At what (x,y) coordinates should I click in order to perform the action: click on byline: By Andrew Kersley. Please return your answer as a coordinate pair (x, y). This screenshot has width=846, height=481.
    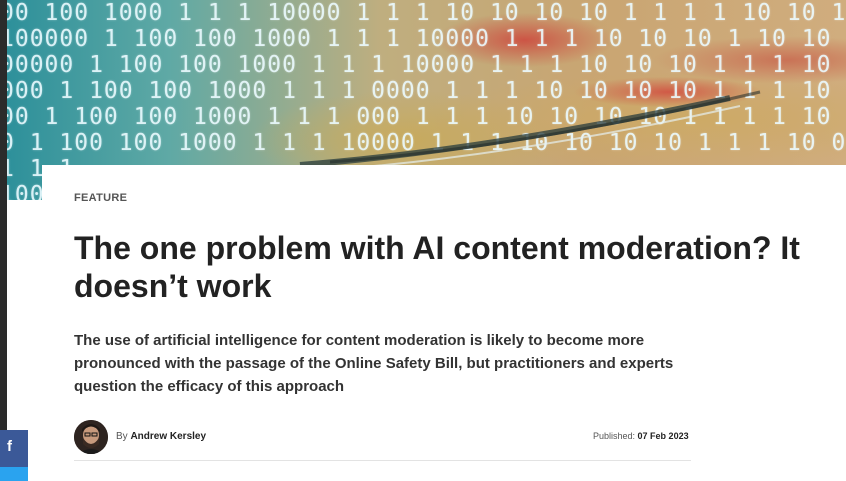
    Looking at the image, I should click on (161, 436).